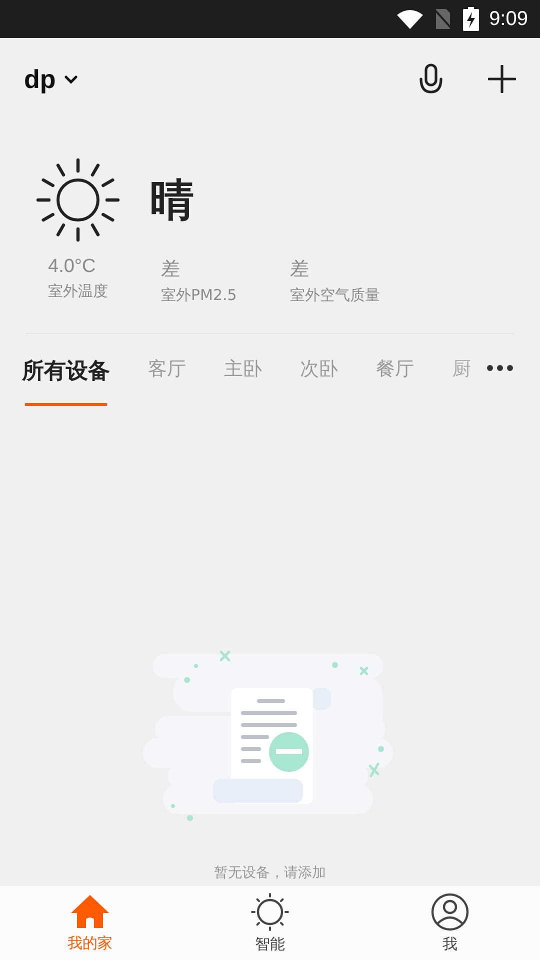  I want to click on room-tab: 厨, so click(461, 379).